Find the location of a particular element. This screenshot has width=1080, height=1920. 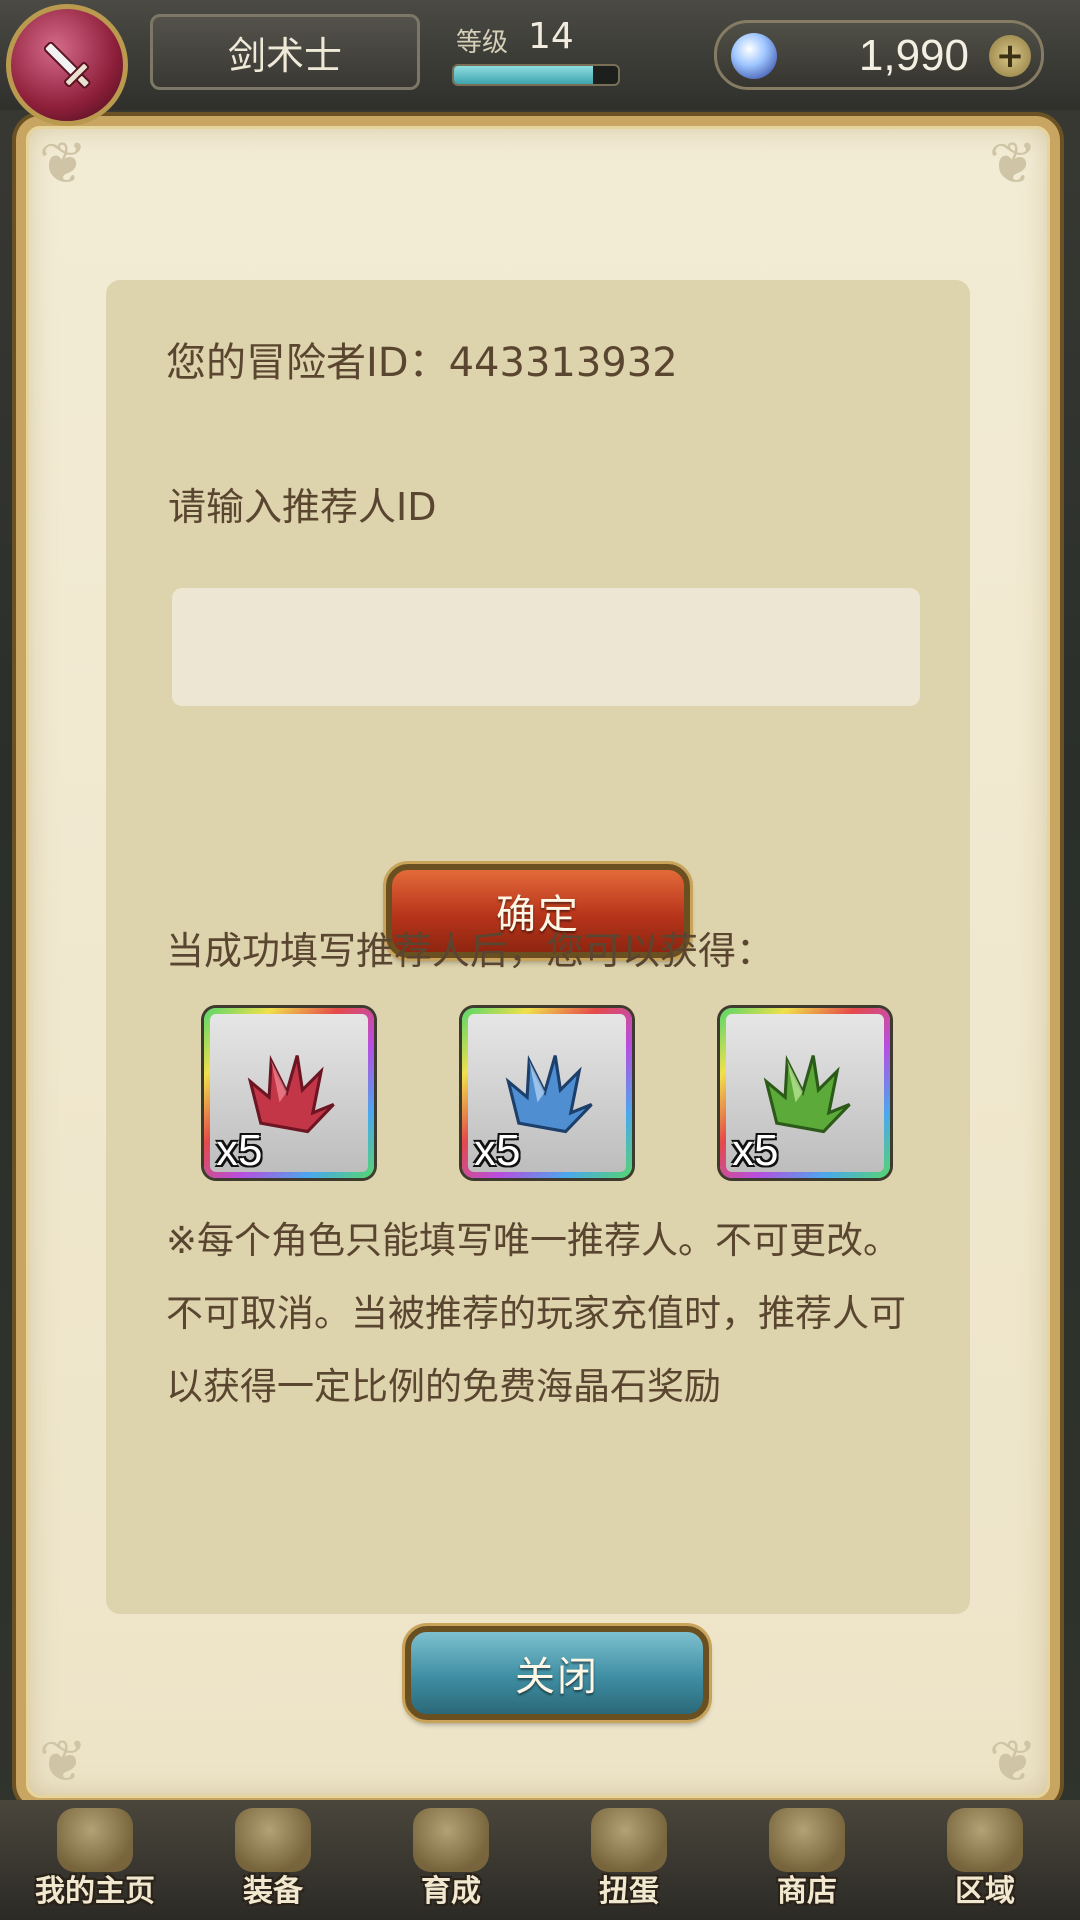

reward-item-green: x5 is located at coordinates (805, 1093).